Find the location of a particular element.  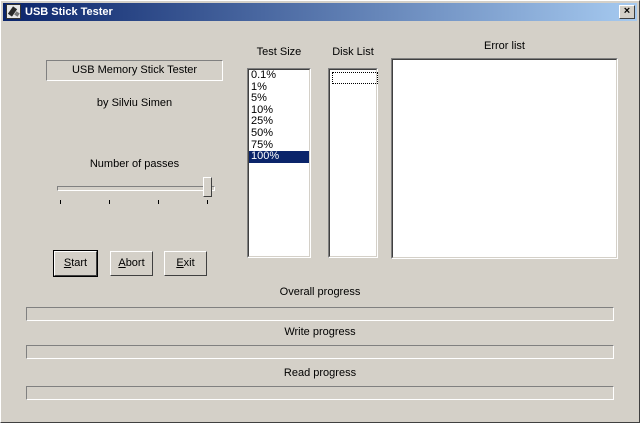

close-icon: × is located at coordinates (627, 11).